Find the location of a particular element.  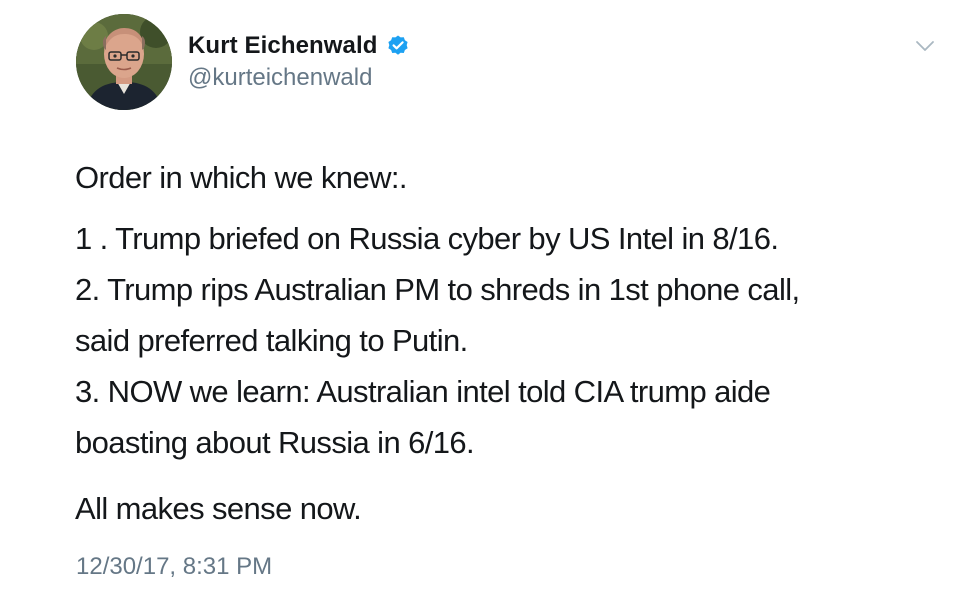

tweet-timestamp: 12/30/17, 8:31 PM is located at coordinates (174, 567).